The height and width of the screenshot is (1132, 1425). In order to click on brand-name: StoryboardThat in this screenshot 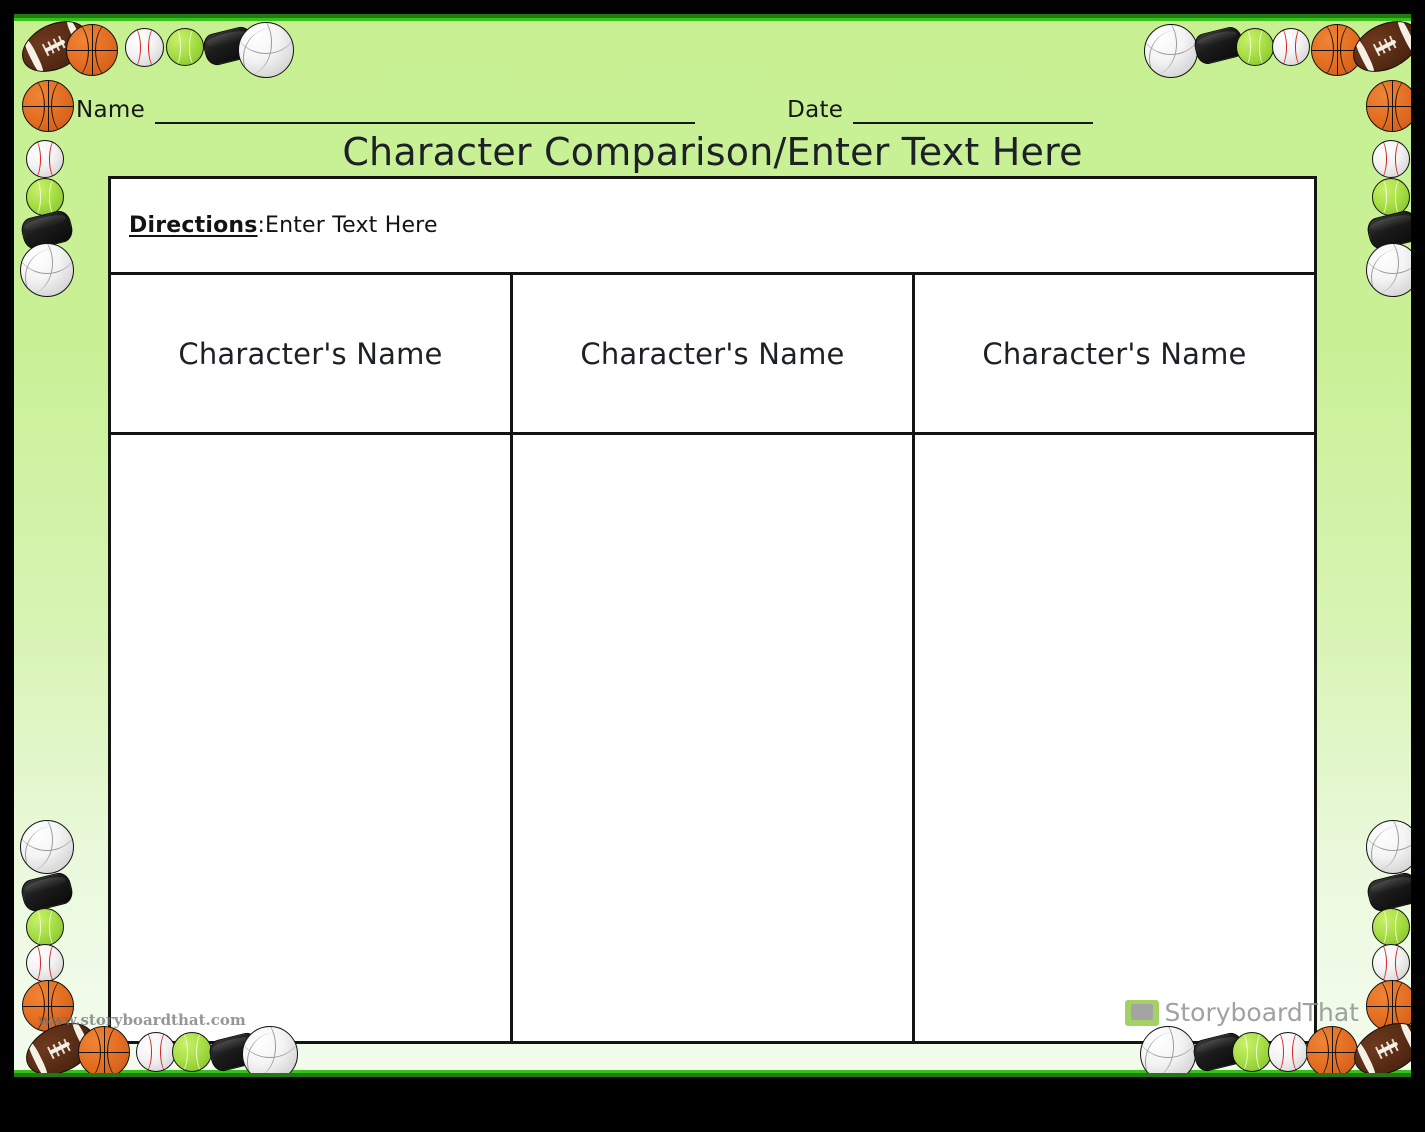, I will do `click(1261, 1012)`.